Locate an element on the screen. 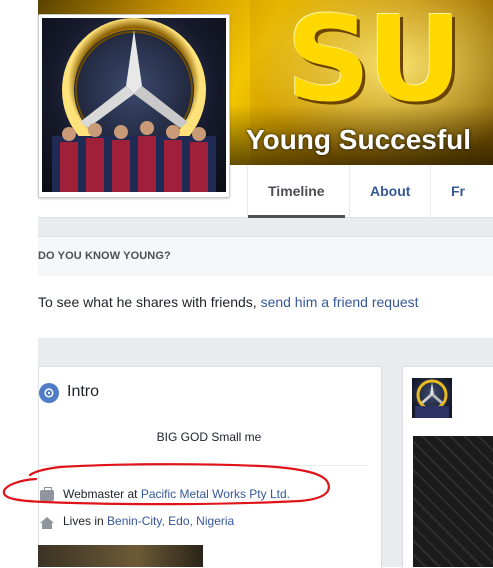 The image size is (493, 568). profile-name: Young Succesful is located at coordinates (358, 140).